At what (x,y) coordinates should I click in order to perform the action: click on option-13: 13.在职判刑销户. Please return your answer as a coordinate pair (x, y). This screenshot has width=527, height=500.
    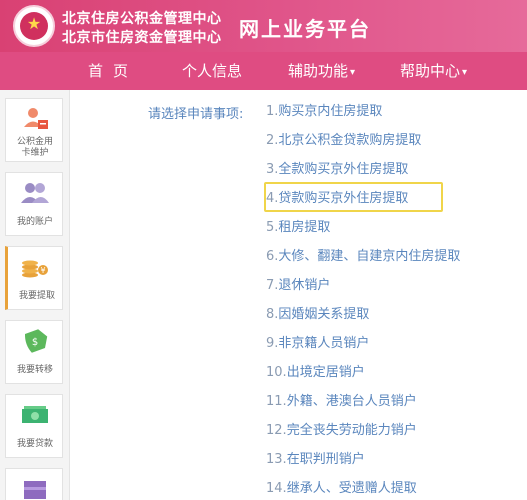
    Looking at the image, I should click on (315, 460).